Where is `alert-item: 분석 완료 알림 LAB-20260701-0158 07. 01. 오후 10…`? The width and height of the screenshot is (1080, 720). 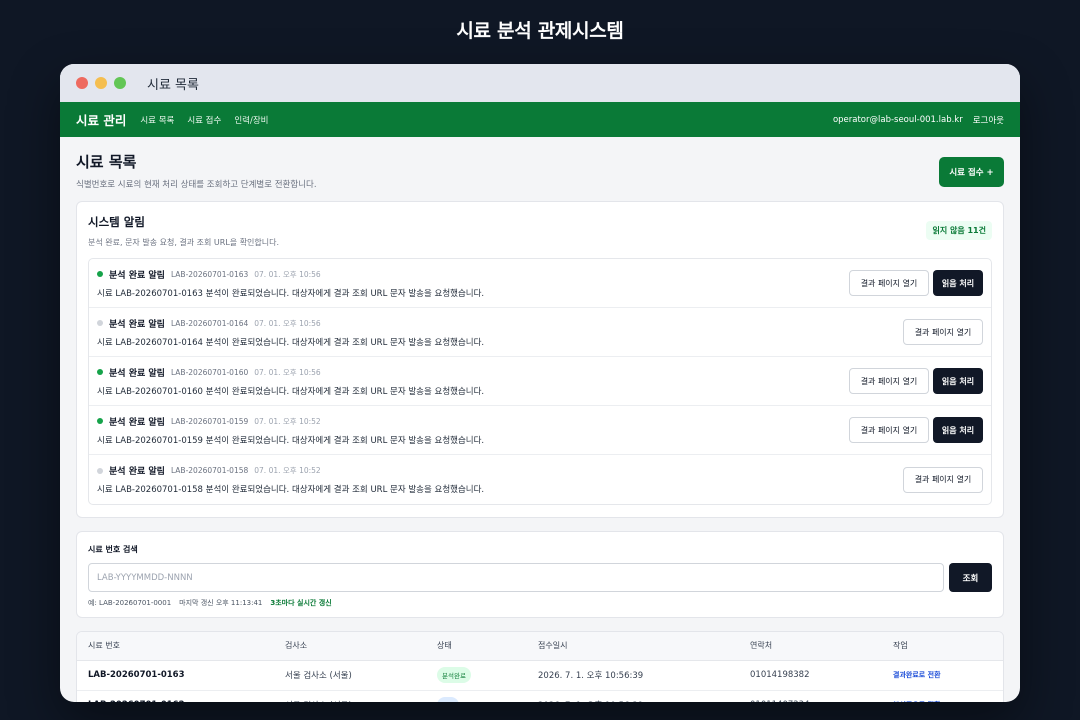
alert-item: 분석 완료 알림 LAB-20260701-0158 07. 01. 오후 10… is located at coordinates (540, 479).